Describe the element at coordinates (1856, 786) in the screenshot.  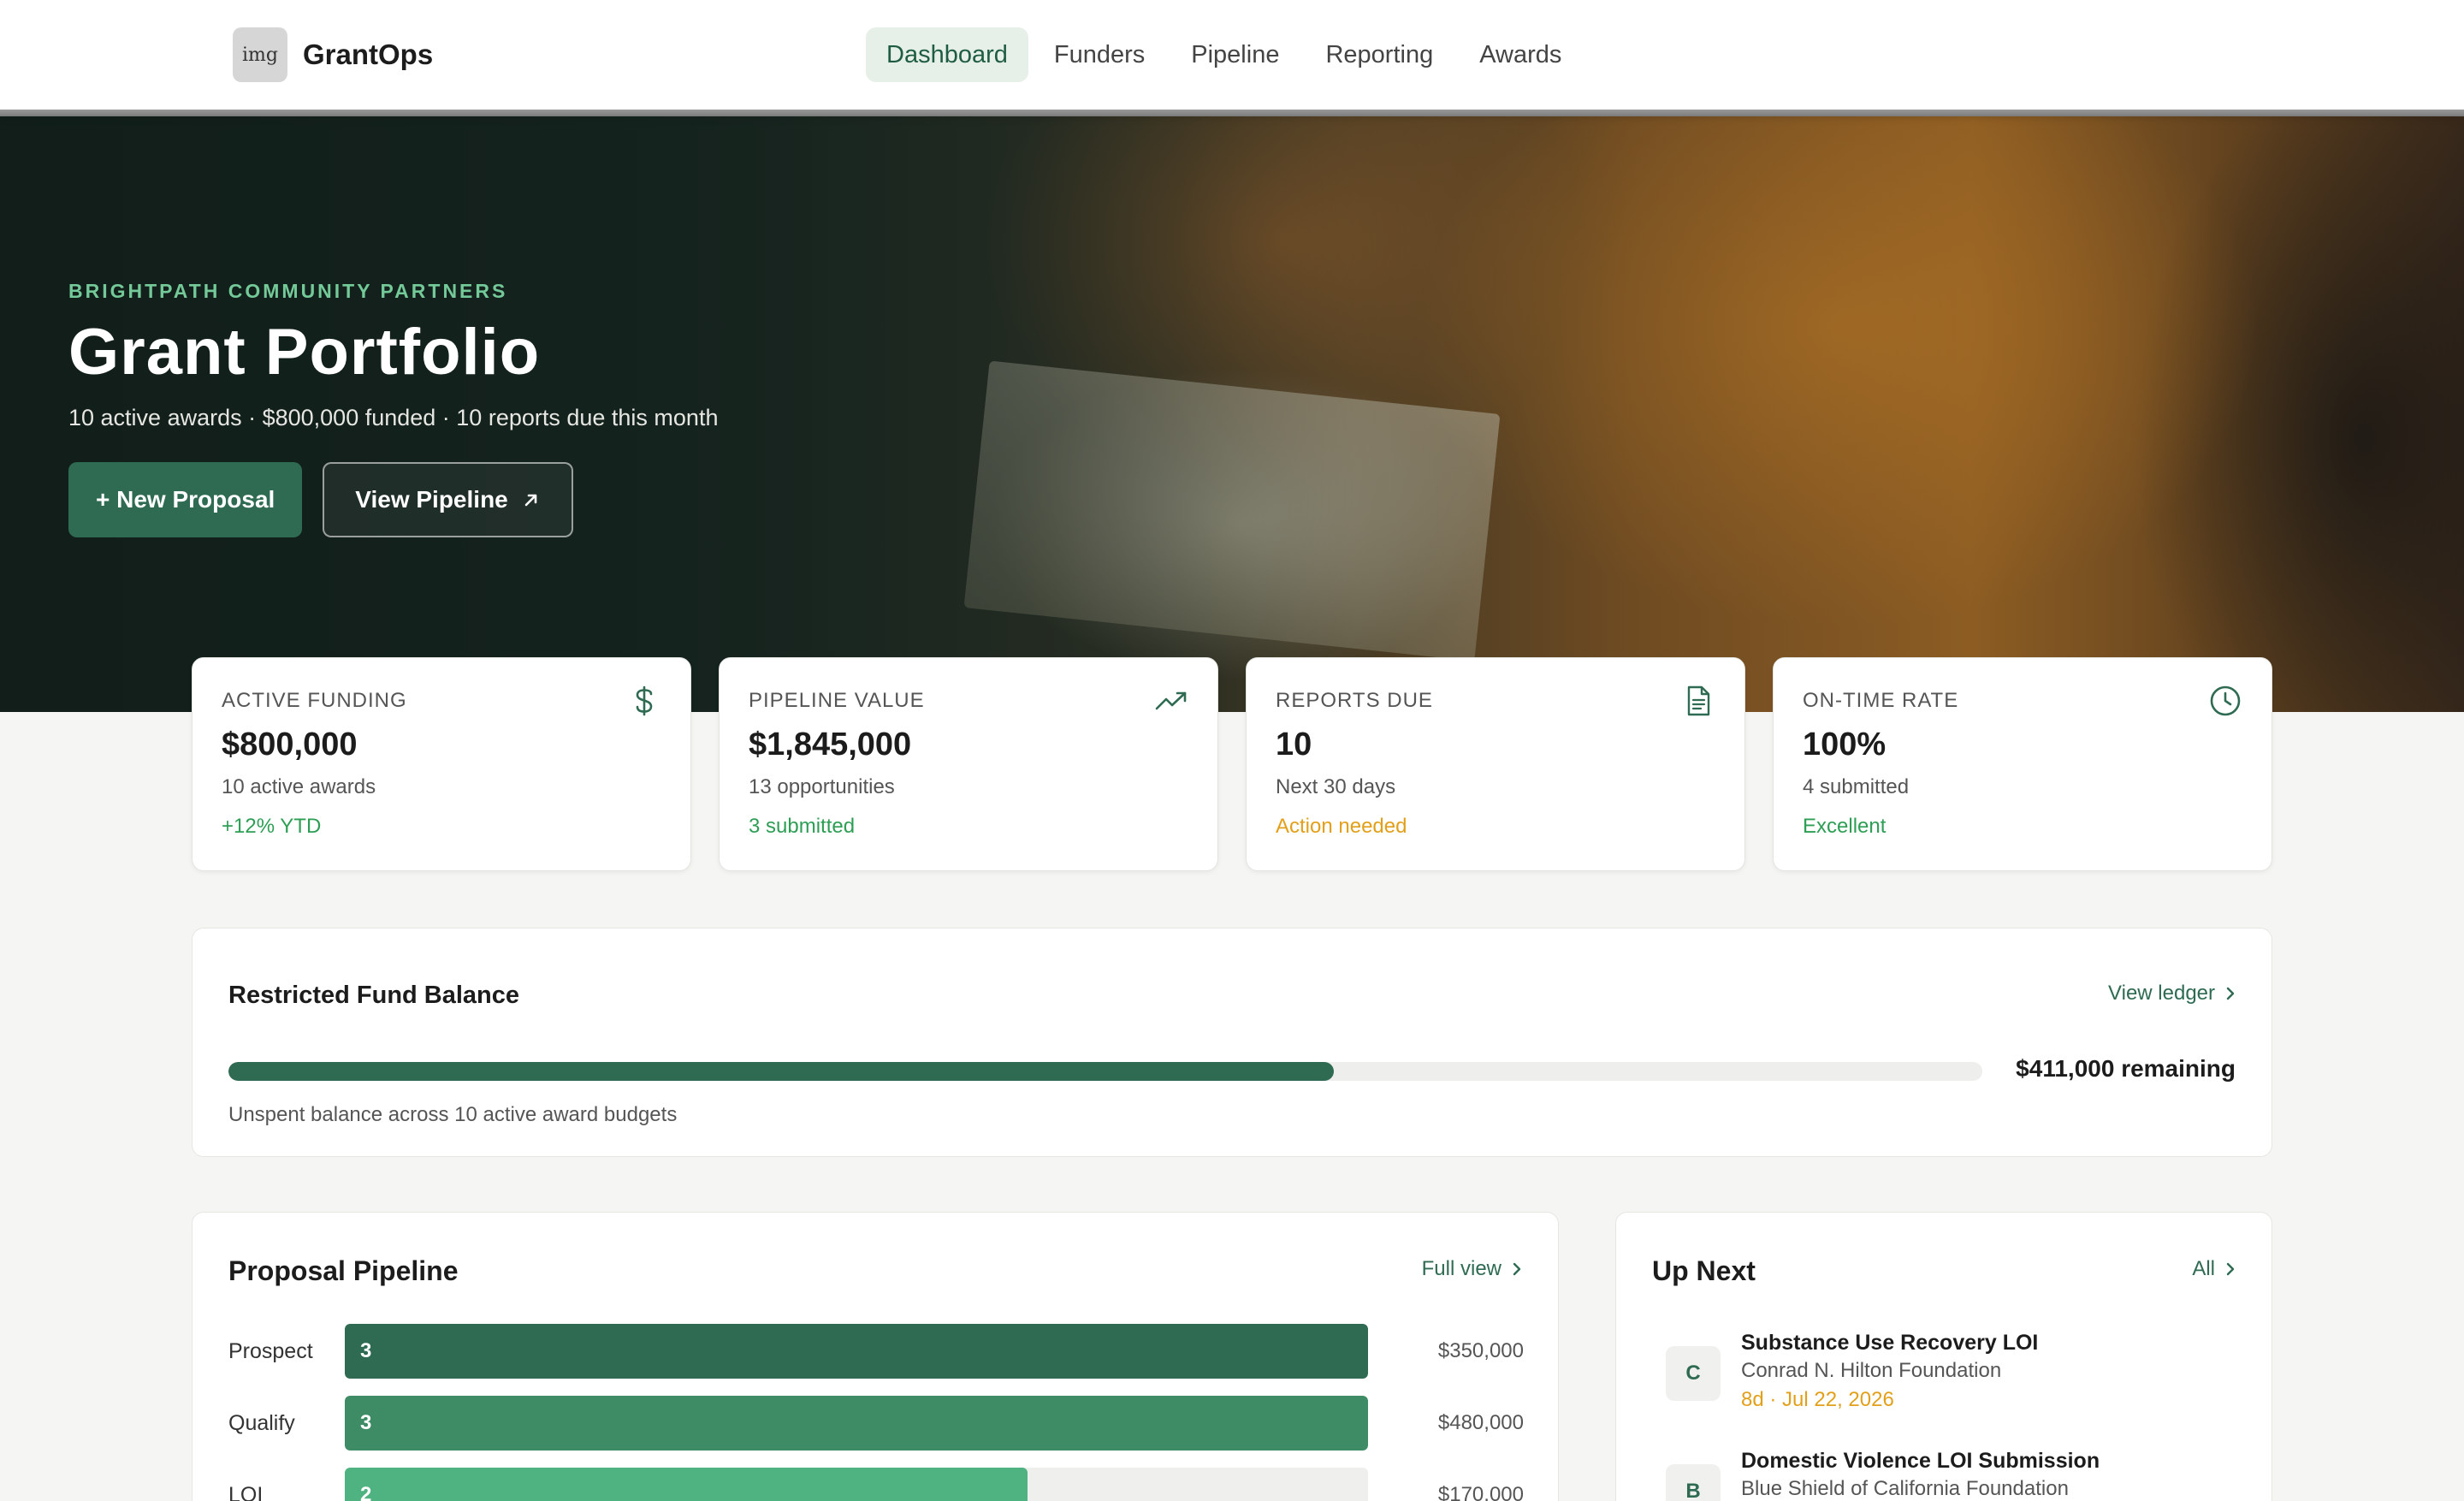
I see `stat-subtext: 4 submitted` at that location.